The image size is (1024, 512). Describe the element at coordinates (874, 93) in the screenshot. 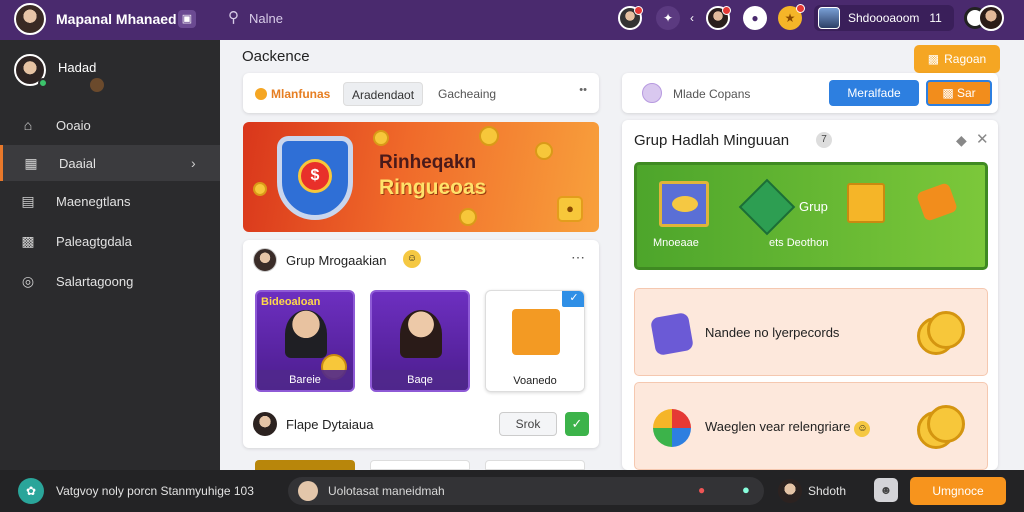

I see `primary-button: Meralfade` at that location.